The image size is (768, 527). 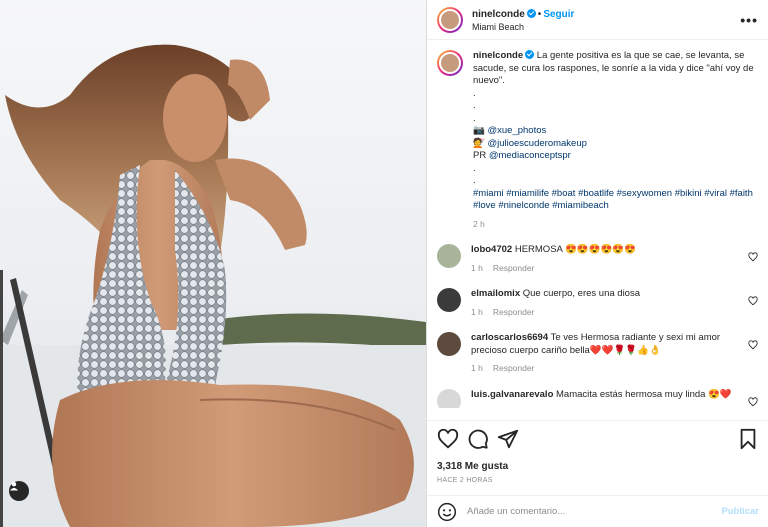 I want to click on comment-input, so click(x=594, y=511).